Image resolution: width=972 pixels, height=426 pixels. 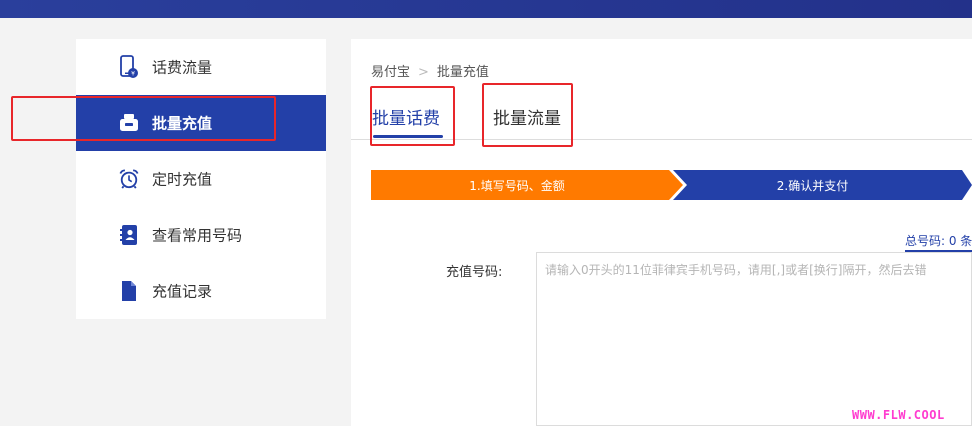 I want to click on step-arrow-icon, so click(x=967, y=185).